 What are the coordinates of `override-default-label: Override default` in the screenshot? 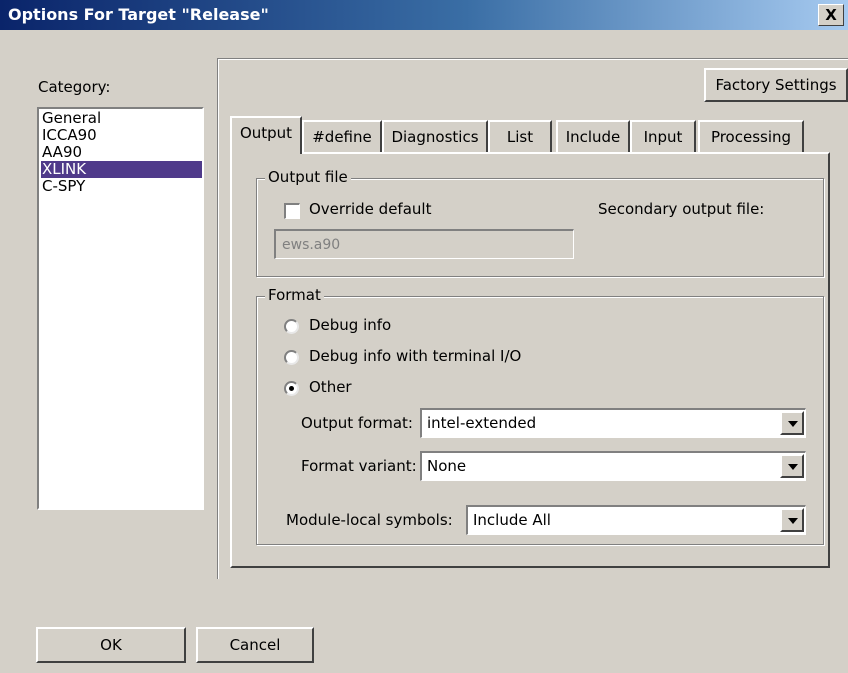 It's located at (370, 209).